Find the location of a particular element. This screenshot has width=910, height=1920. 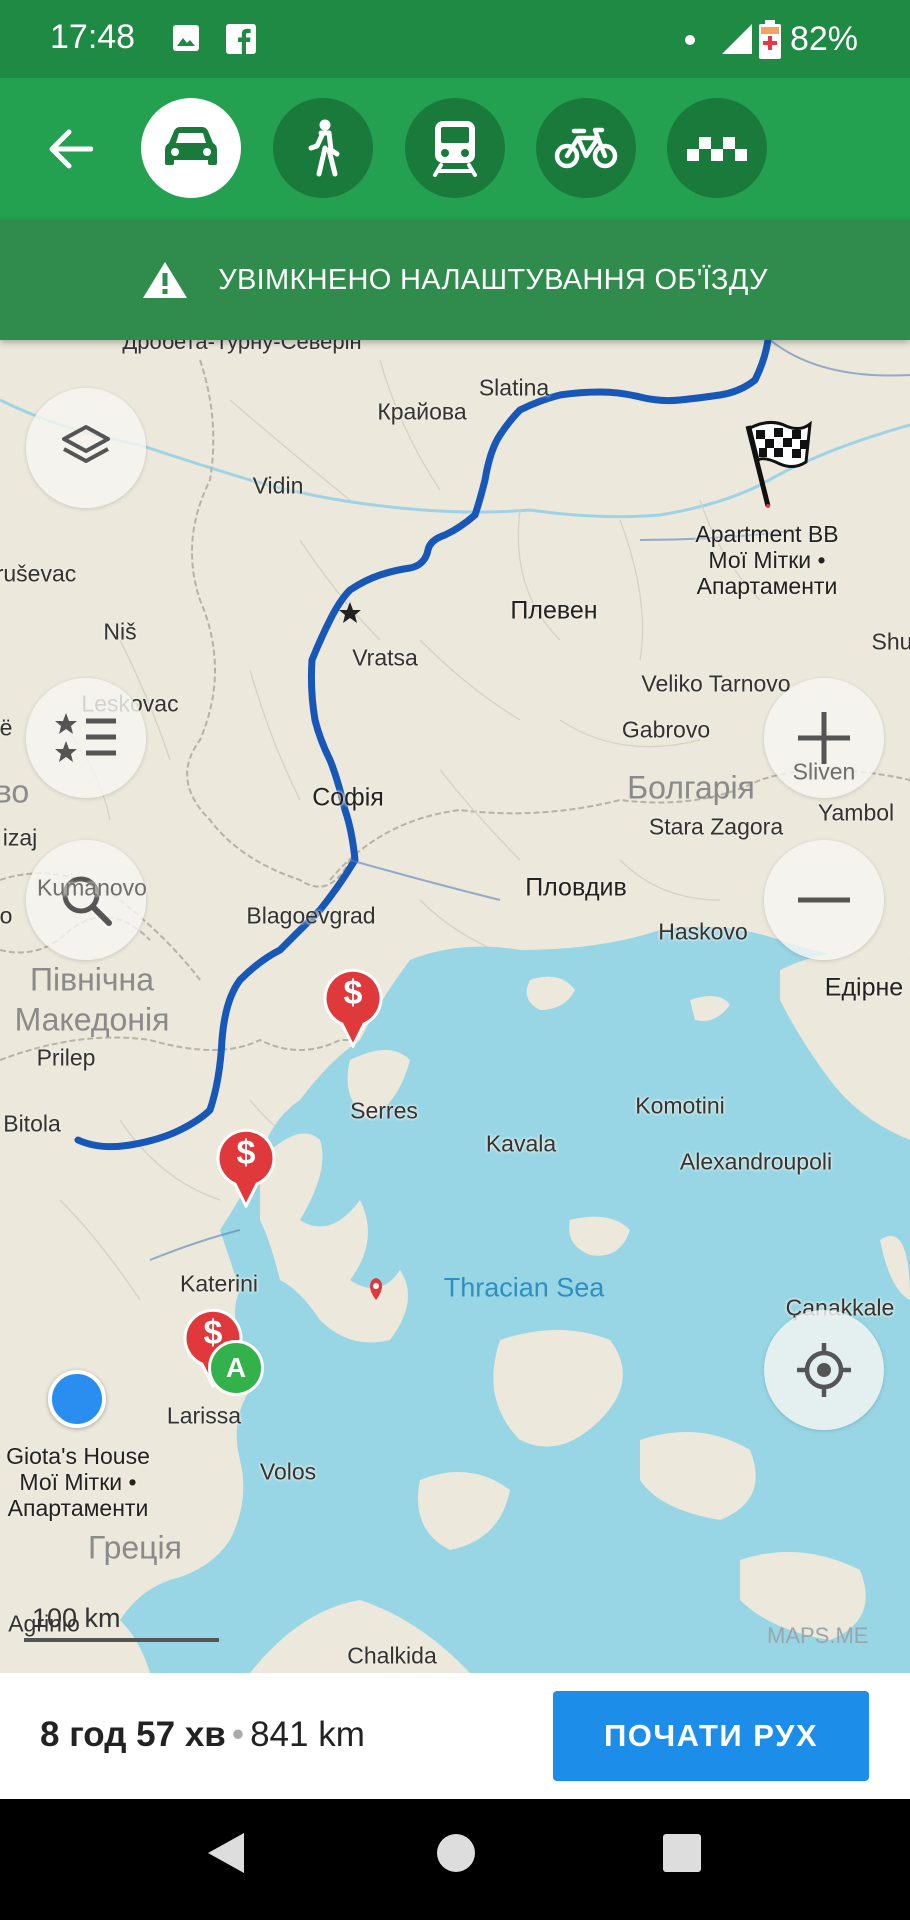

pedestrian-icon is located at coordinates (324, 148).